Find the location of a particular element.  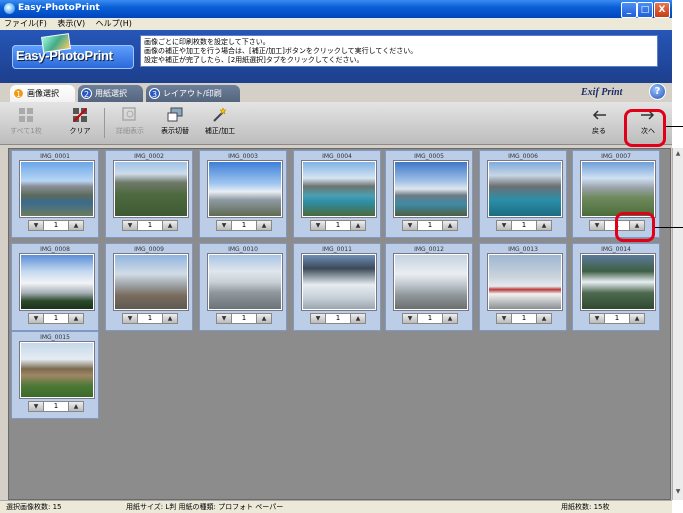

menu-file: ファイル(F) is located at coordinates (25, 24).